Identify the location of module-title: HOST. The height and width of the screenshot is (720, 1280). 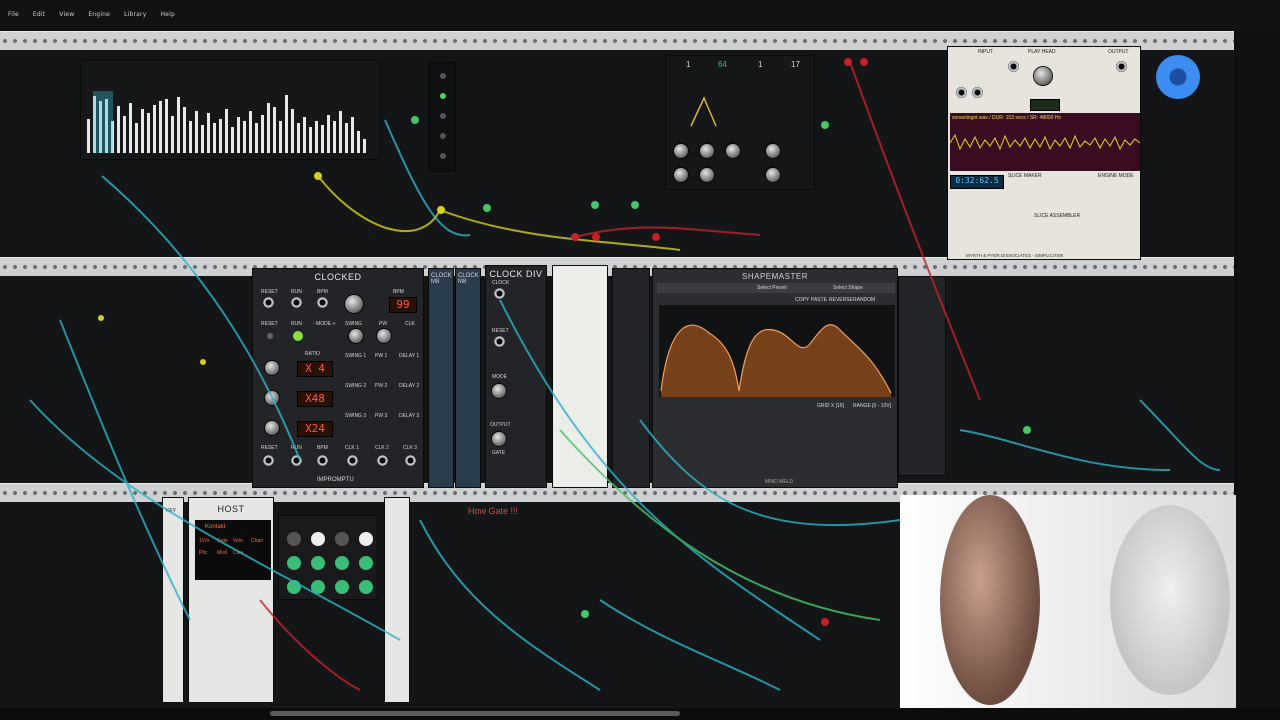
(231, 509).